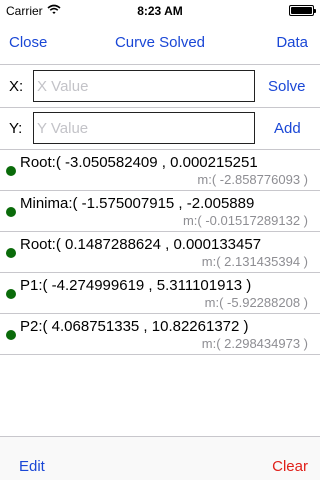  What do you see at coordinates (254, 343) in the screenshot?
I see `result-slope: m:( 2.298434973 )` at bounding box center [254, 343].